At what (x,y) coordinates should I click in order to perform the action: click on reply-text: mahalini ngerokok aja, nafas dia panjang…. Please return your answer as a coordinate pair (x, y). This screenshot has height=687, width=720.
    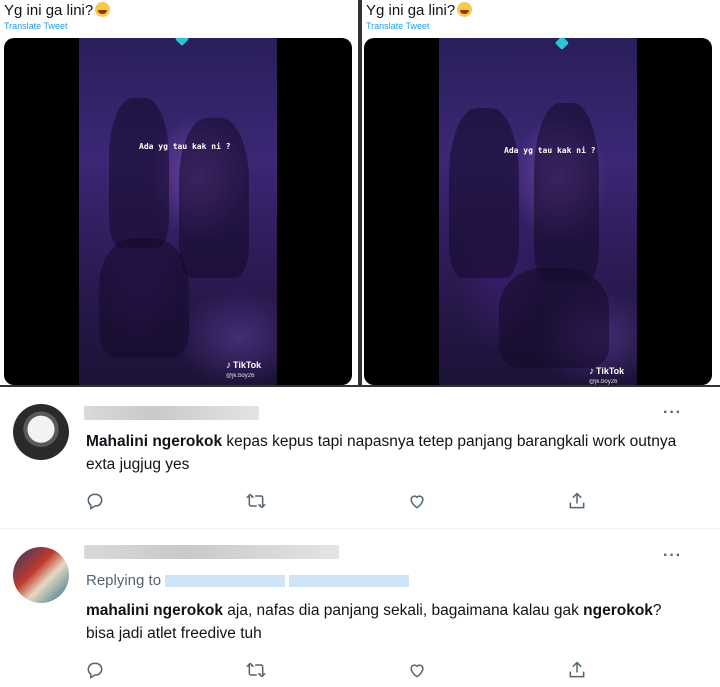
    Looking at the image, I should click on (374, 622).